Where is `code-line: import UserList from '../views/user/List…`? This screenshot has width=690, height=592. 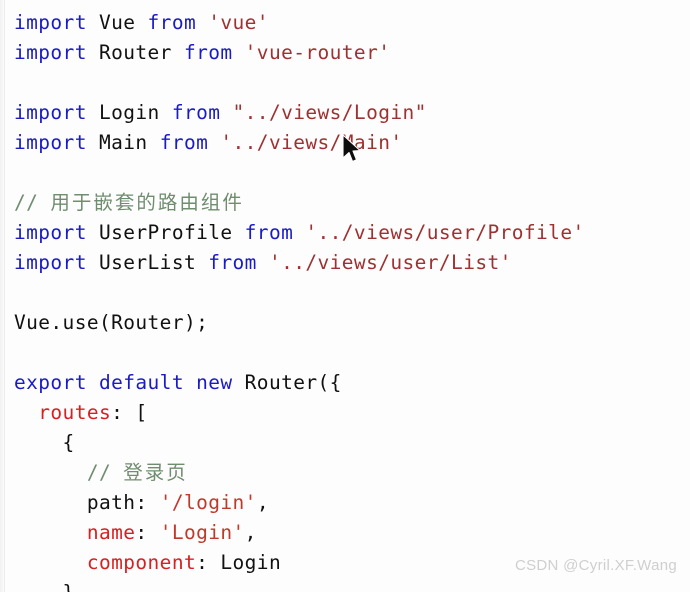
code-line: import UserList from '../views/user/List… is located at coordinates (352, 263).